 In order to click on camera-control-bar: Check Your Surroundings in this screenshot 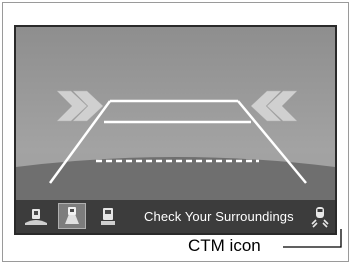, I will do `click(175, 216)`.